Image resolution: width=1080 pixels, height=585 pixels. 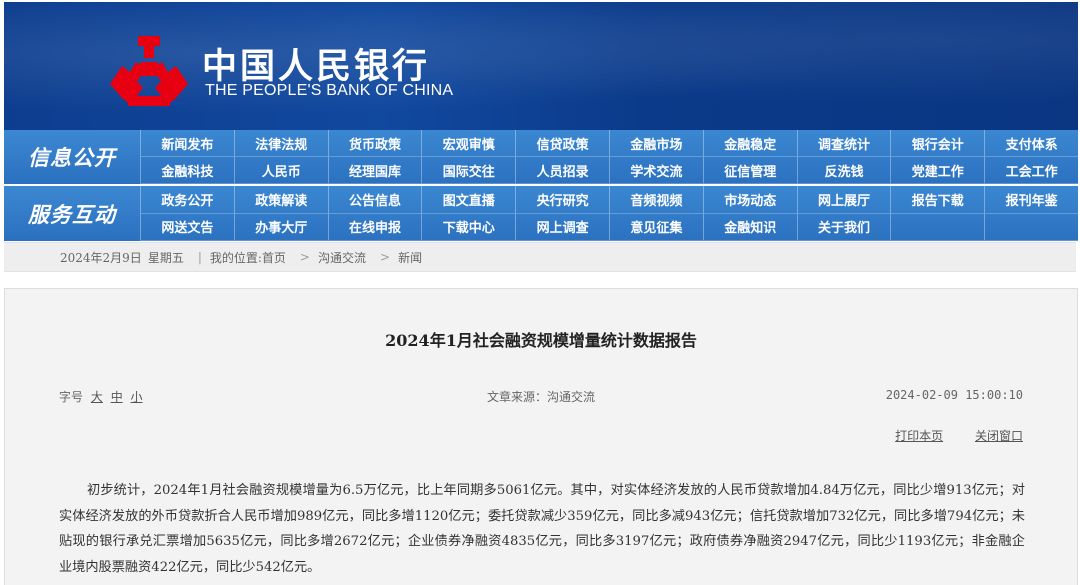 What do you see at coordinates (374, 200) in the screenshot?
I see `nav-item: 公告信息` at bounding box center [374, 200].